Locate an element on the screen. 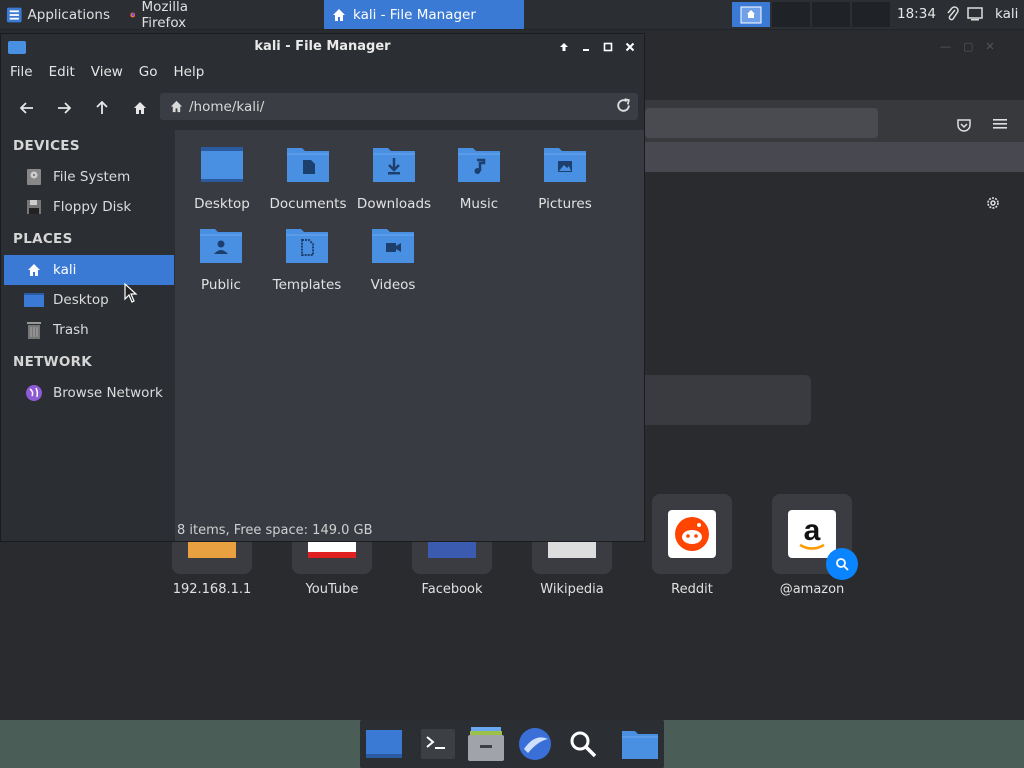 Image resolution: width=1024 pixels, height=768 pixels. desktop-icon is located at coordinates (384, 744).